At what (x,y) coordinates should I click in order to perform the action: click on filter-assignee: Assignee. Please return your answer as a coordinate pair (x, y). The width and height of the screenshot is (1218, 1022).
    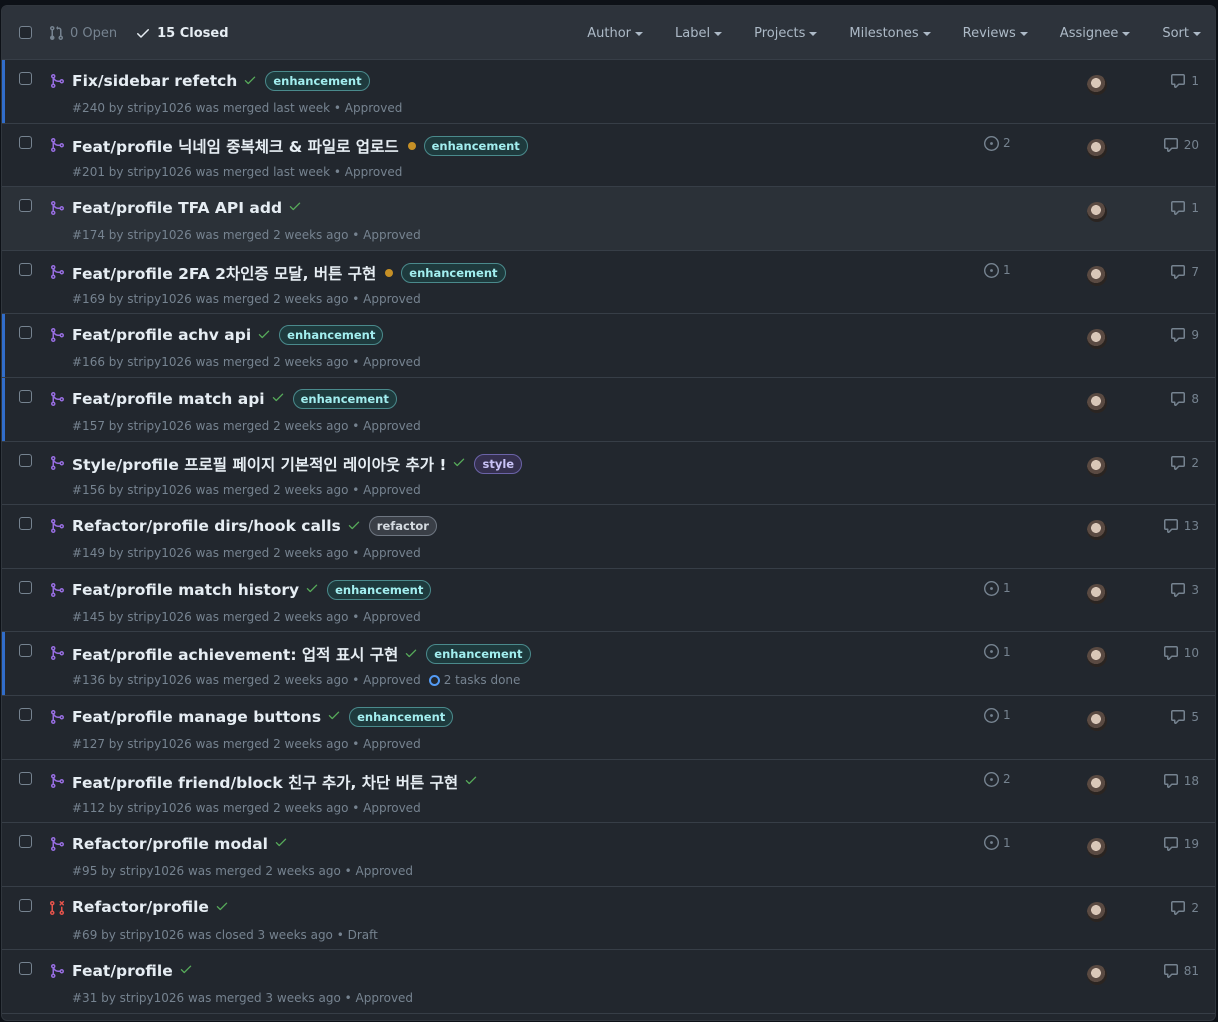
    Looking at the image, I should click on (1095, 33).